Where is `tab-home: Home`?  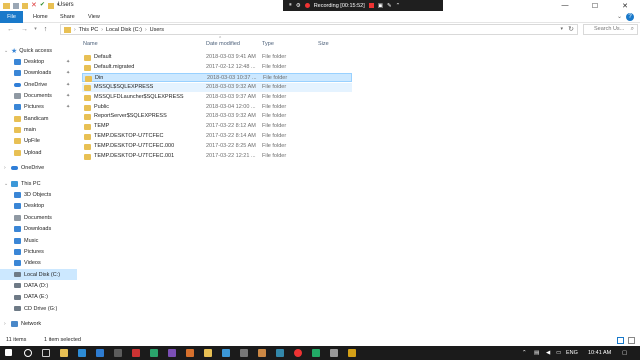
tab-home: Home is located at coordinates (40, 17).